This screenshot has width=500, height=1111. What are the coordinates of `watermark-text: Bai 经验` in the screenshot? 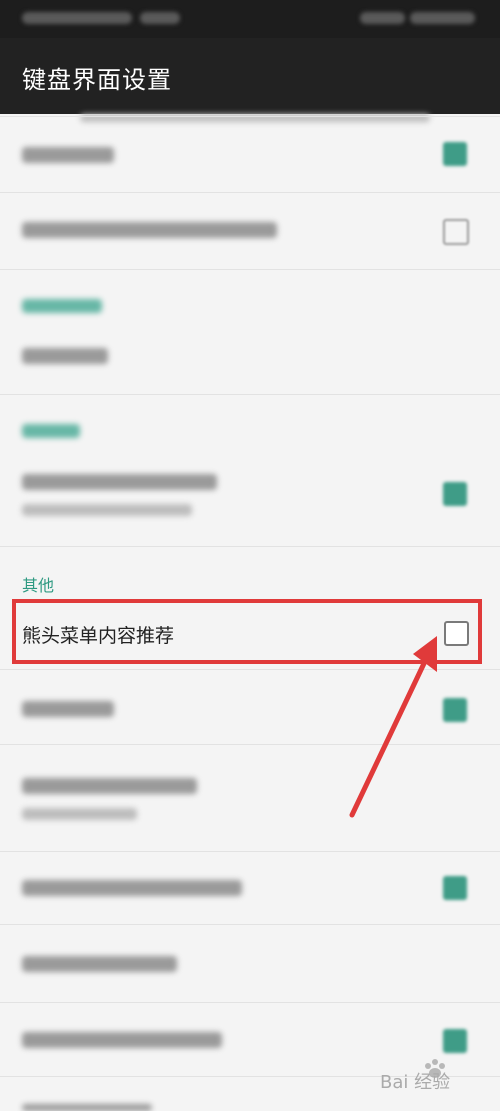 It's located at (415, 1082).